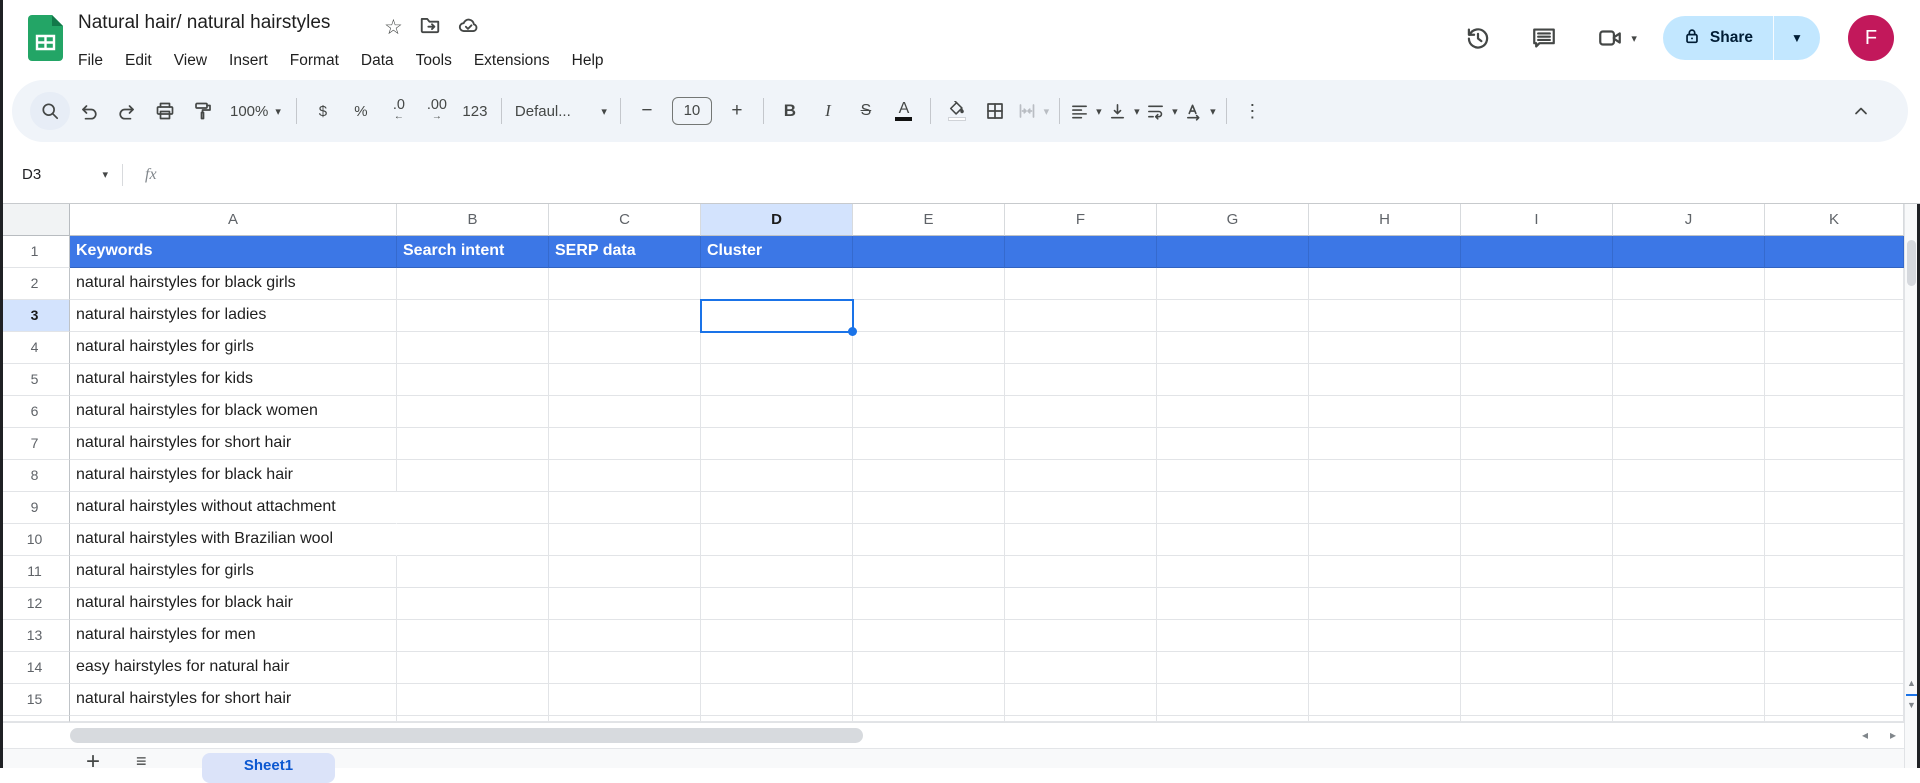 This screenshot has width=1920, height=783. Describe the element at coordinates (35, 348) in the screenshot. I see `row-header-4: 4` at that location.